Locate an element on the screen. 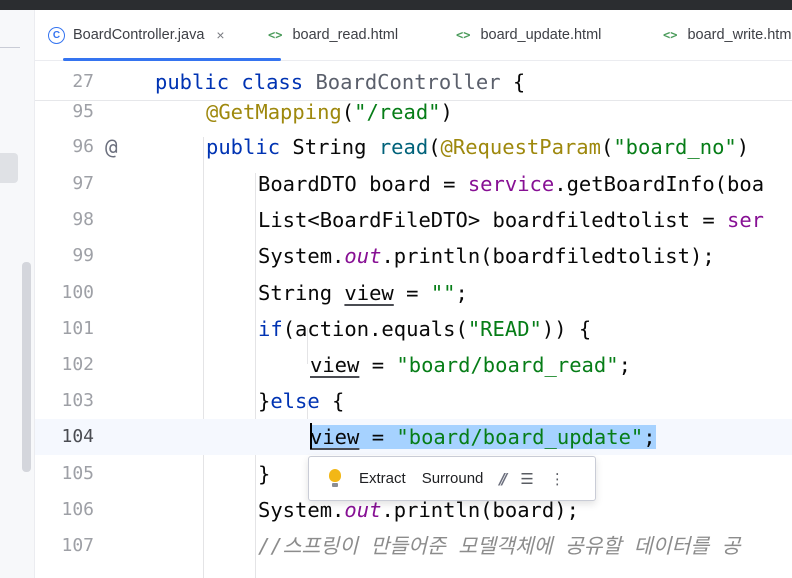  tab-label: BoardController.java is located at coordinates (139, 35).